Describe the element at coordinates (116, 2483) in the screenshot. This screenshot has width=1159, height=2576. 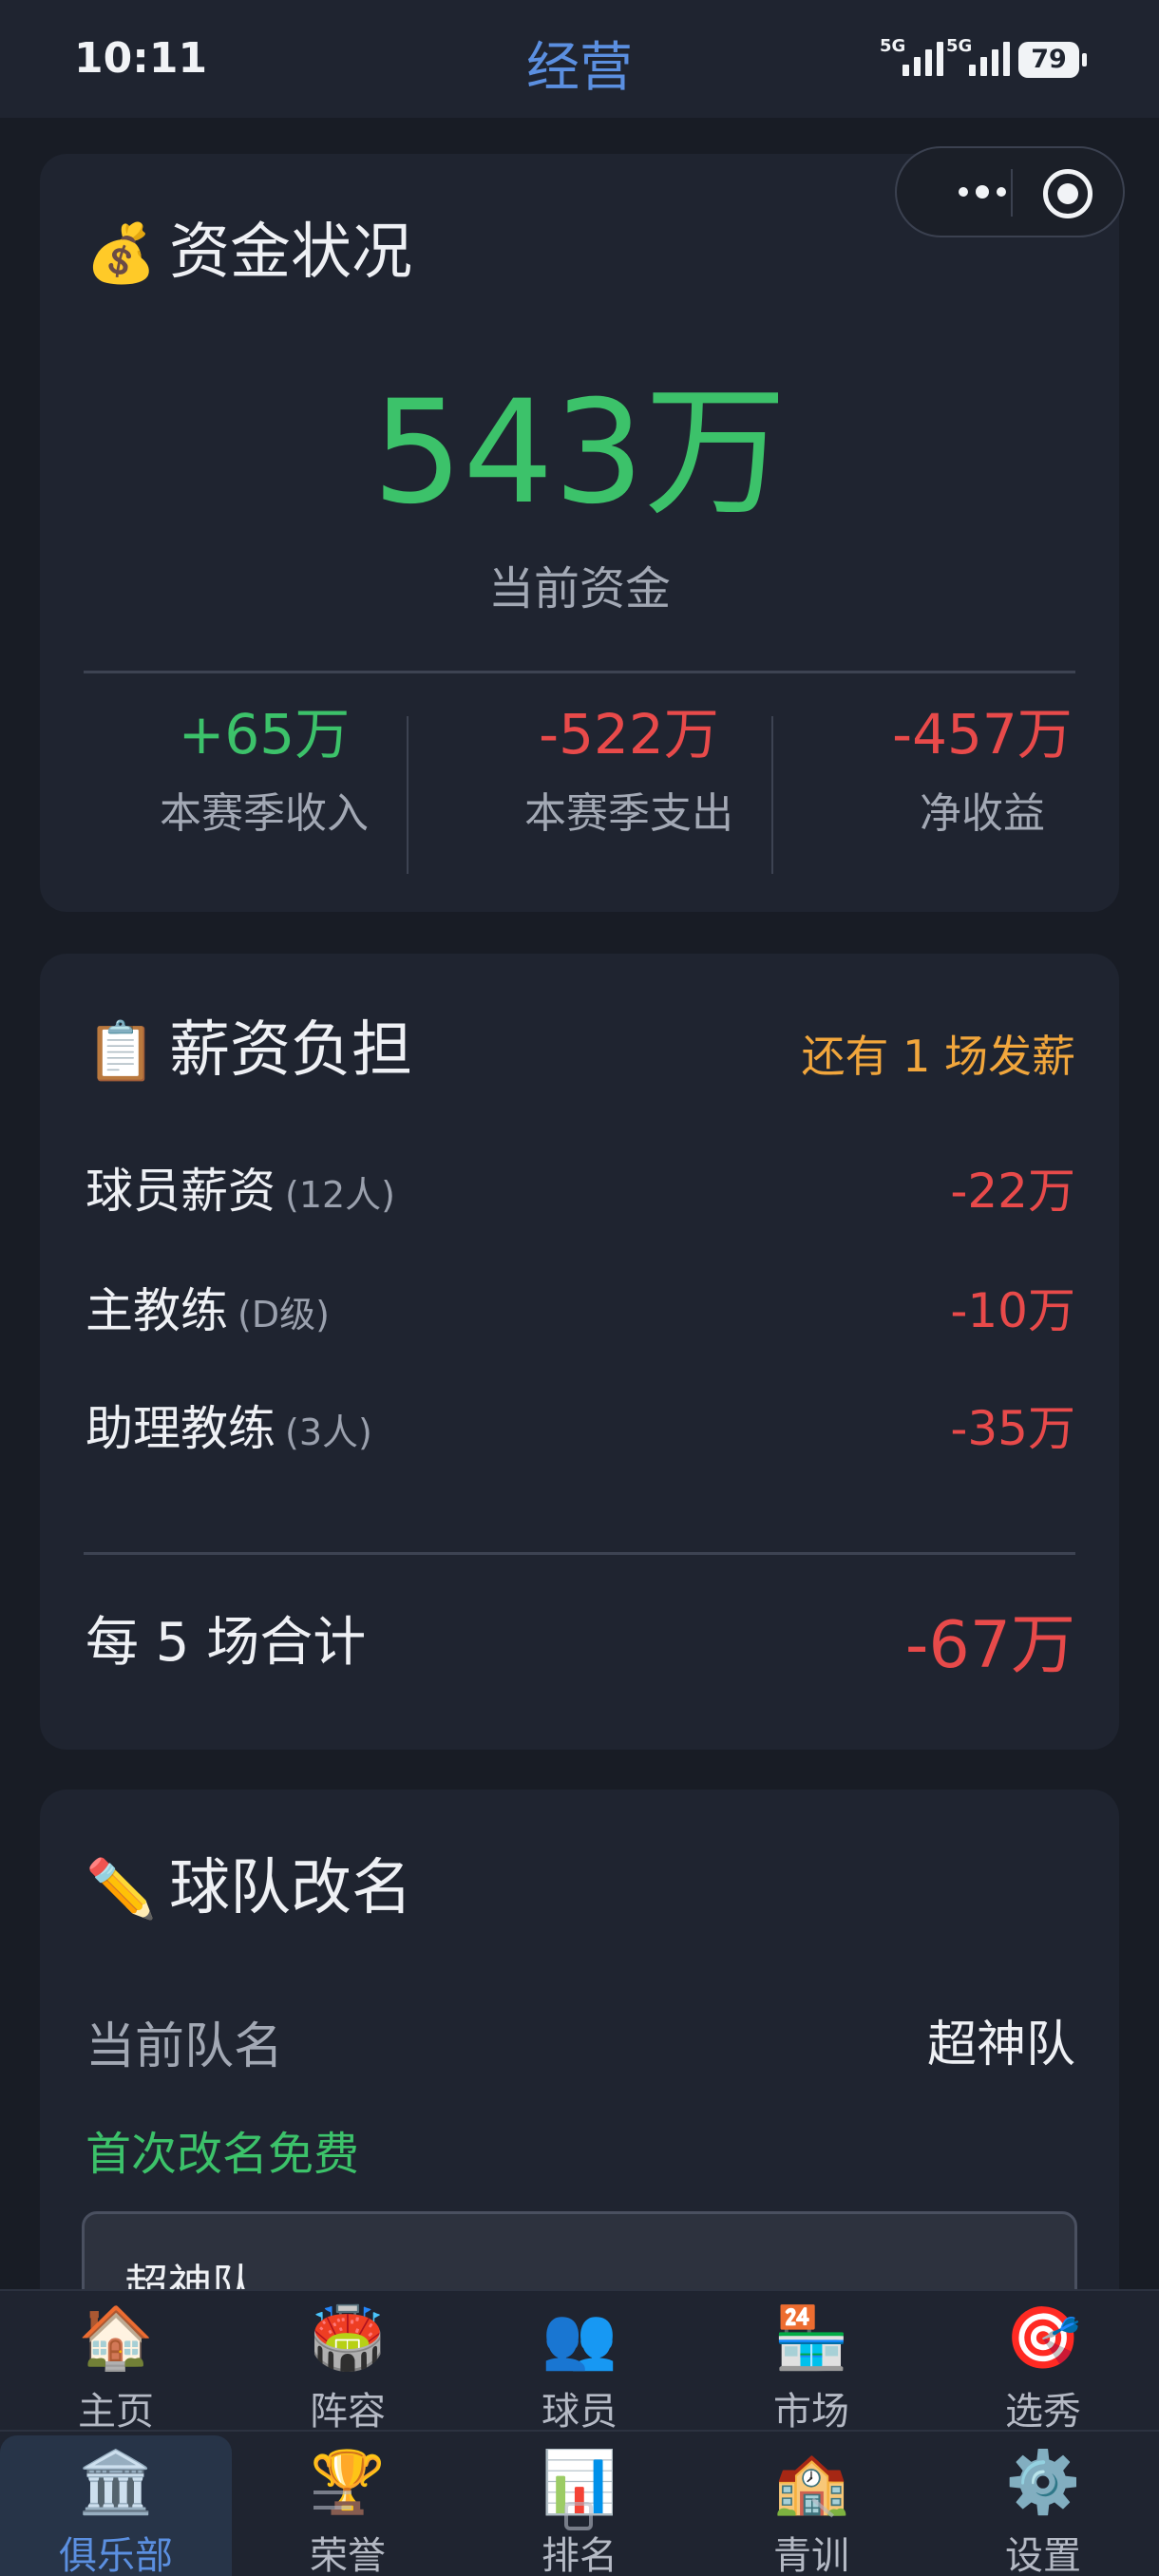
I see `classical-building-icon: 🏛️` at that location.